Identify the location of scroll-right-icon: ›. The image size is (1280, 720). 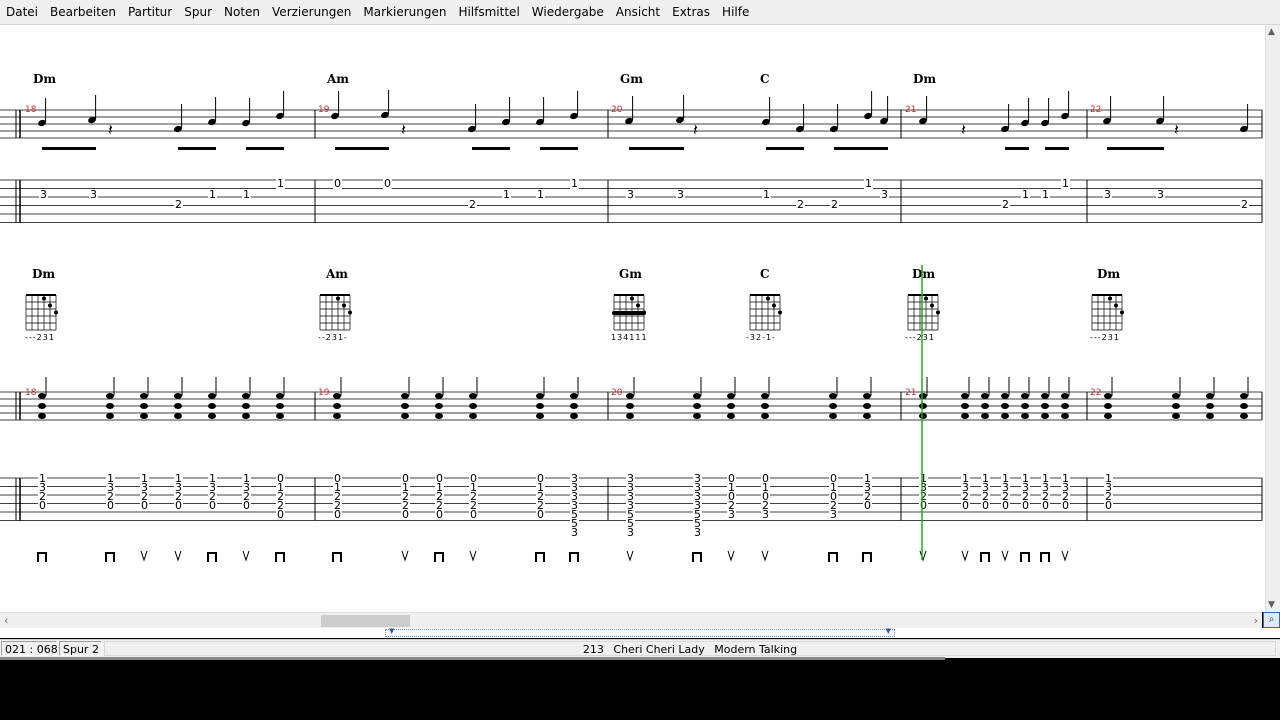
(1256, 620).